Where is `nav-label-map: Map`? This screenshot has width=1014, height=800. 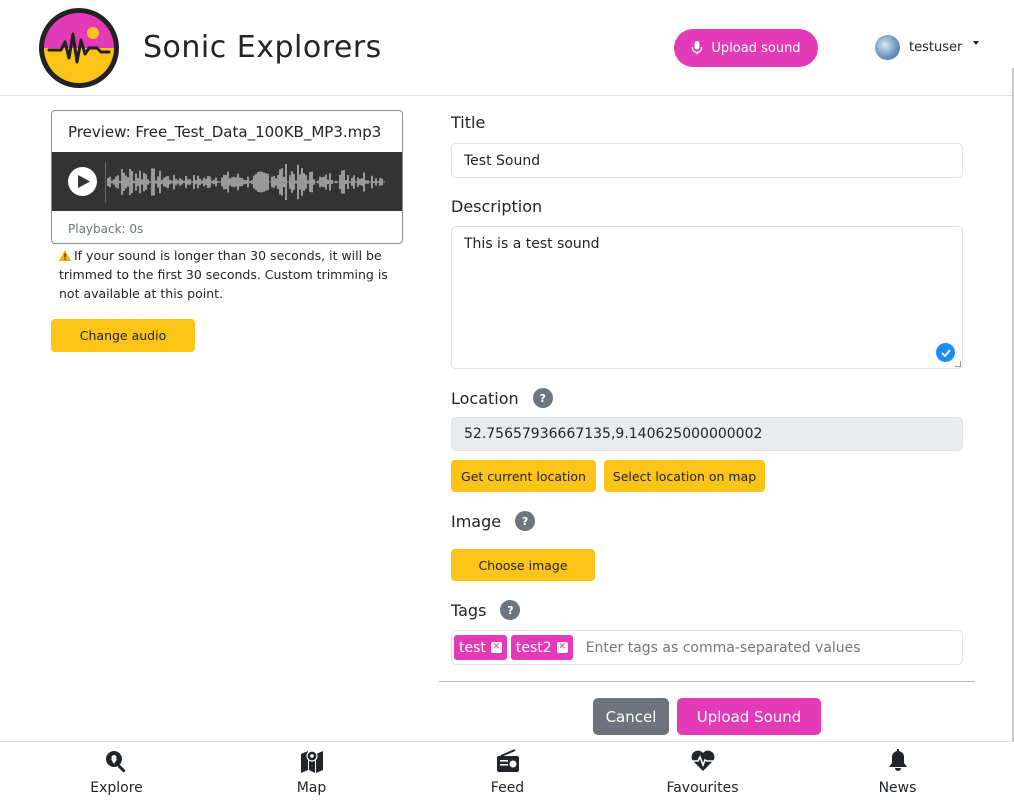 nav-label-map: Map is located at coordinates (311, 788).